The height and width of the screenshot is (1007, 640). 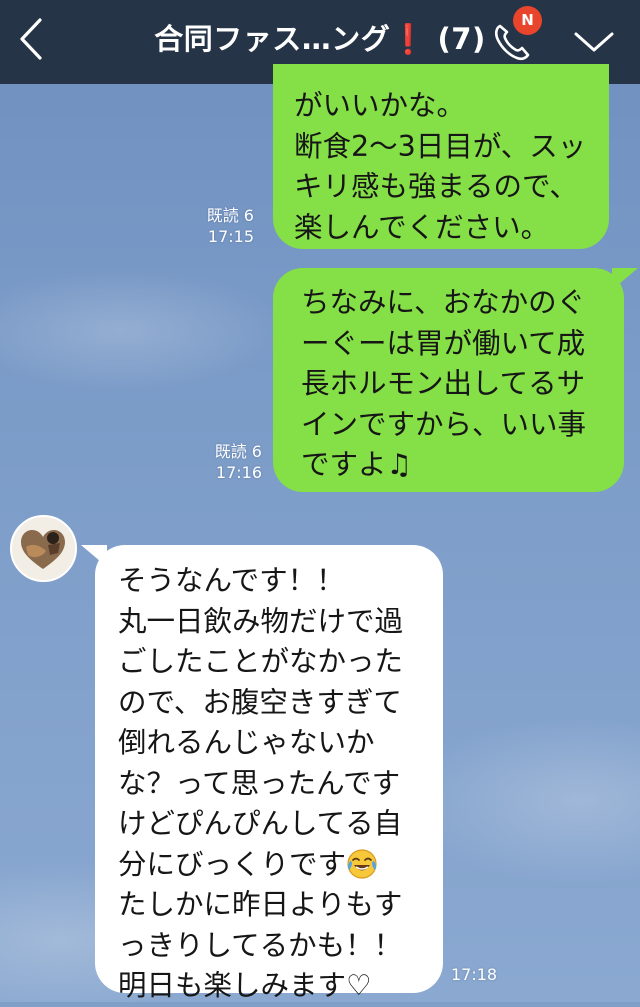 I want to click on message-time: 17:15, so click(x=230, y=236).